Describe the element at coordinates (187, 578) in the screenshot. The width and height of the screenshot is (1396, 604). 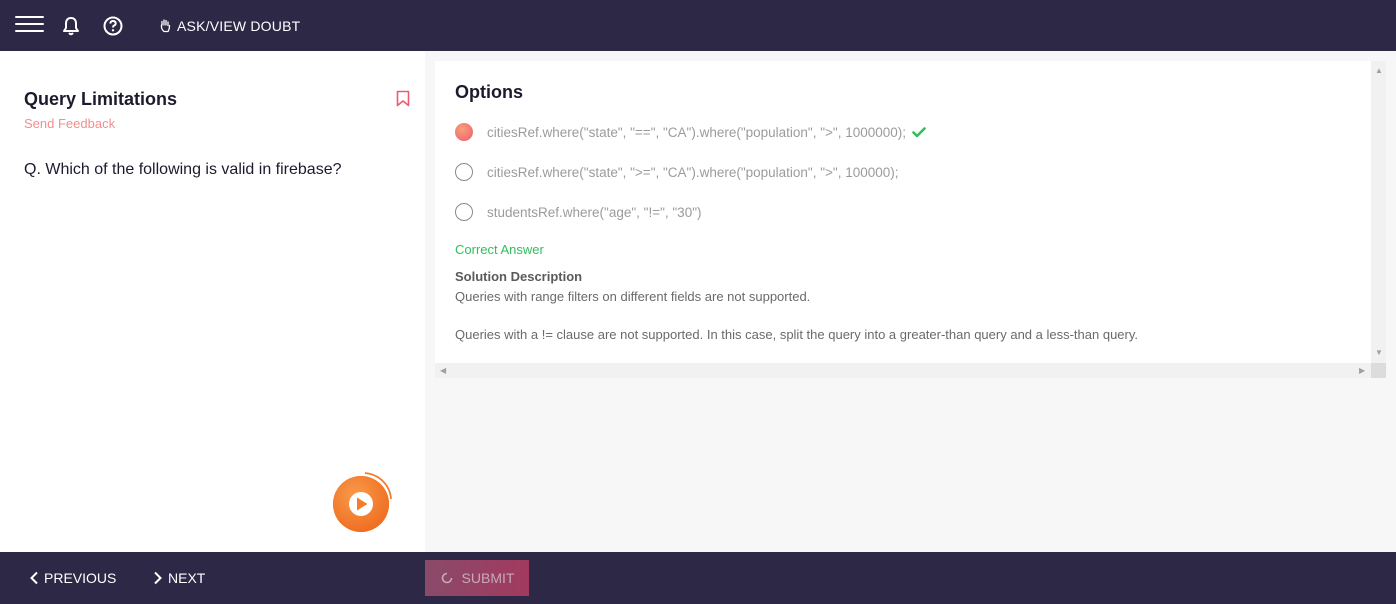
I see `next-label: NEXT` at that location.